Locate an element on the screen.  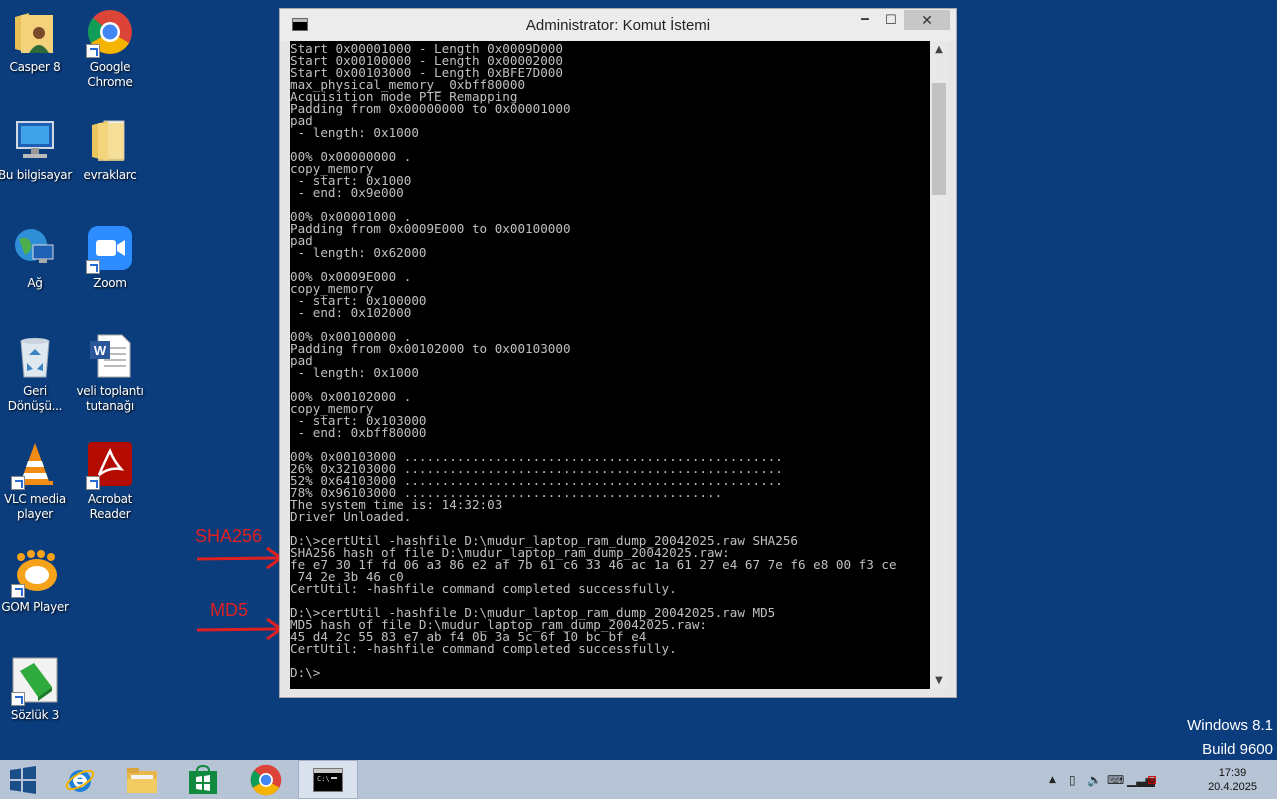
annotation-sha256-label: SHA256 is located at coordinates (229, 536).